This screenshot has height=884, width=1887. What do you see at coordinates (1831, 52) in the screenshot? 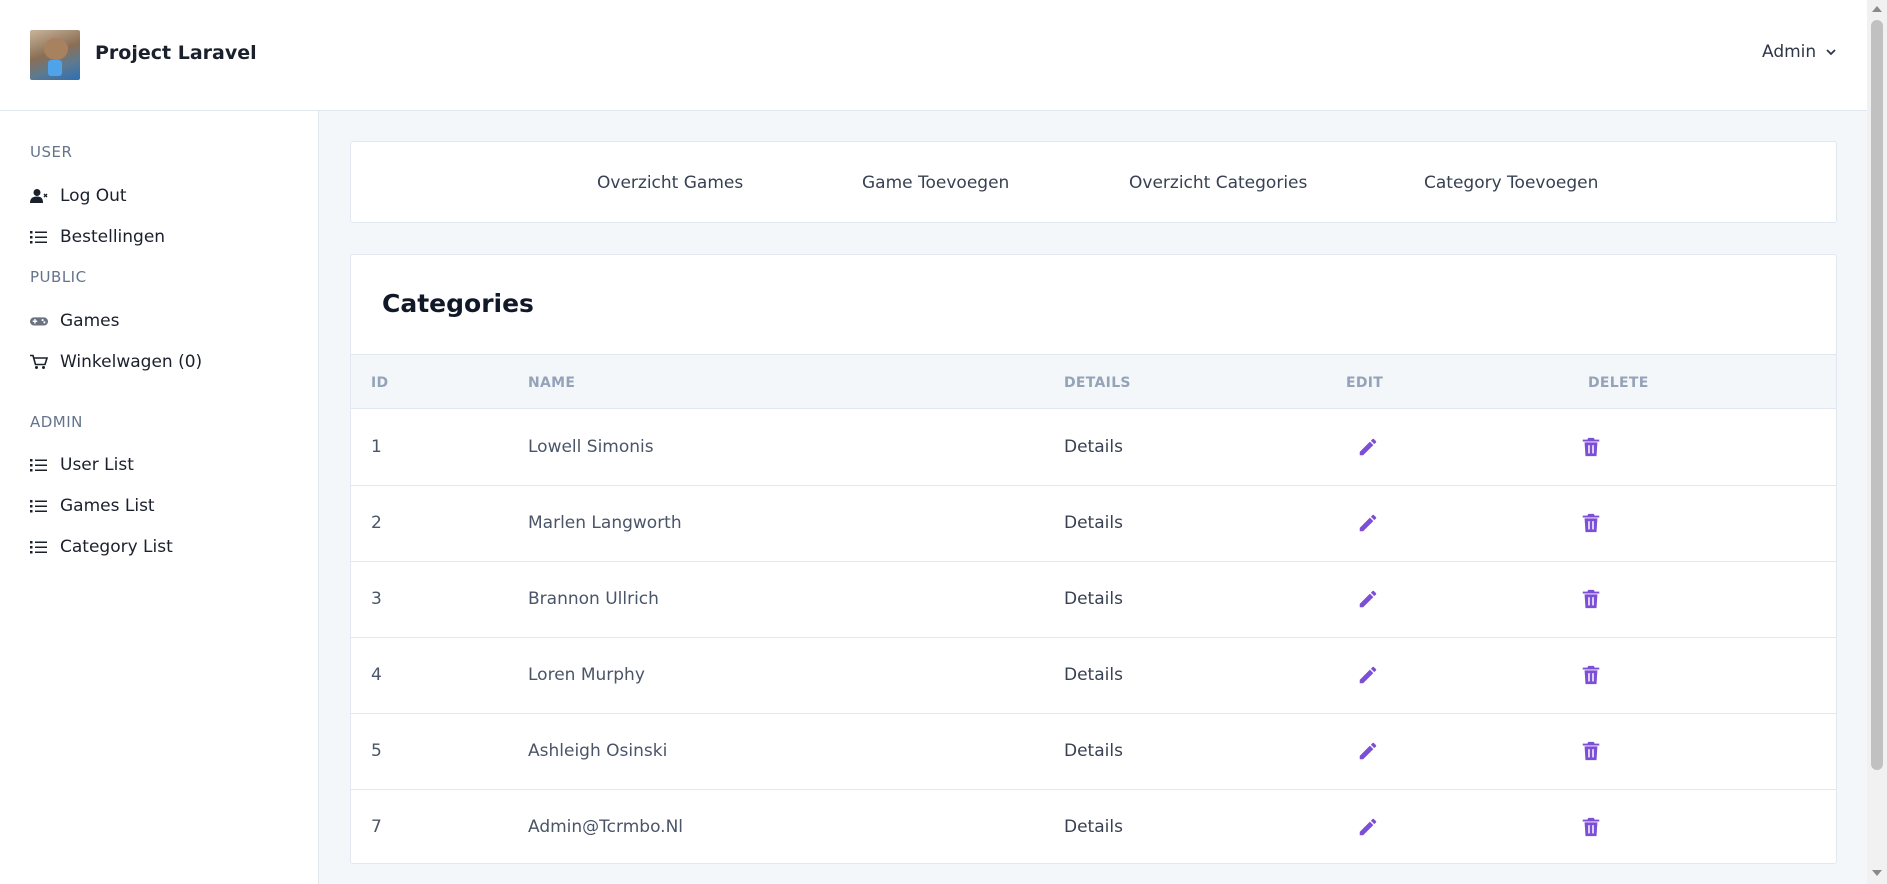
I see `chevron-down-icon` at bounding box center [1831, 52].